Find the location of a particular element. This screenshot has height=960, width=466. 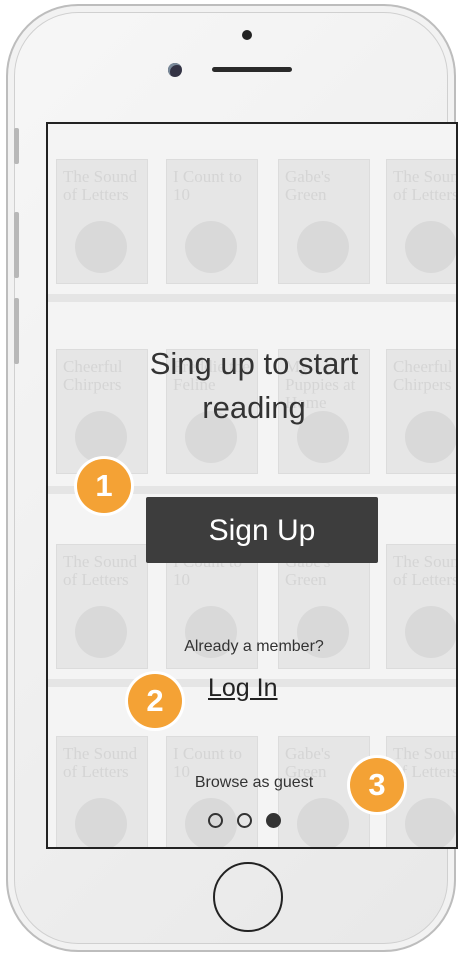

shelf-divider is located at coordinates (252, 298).